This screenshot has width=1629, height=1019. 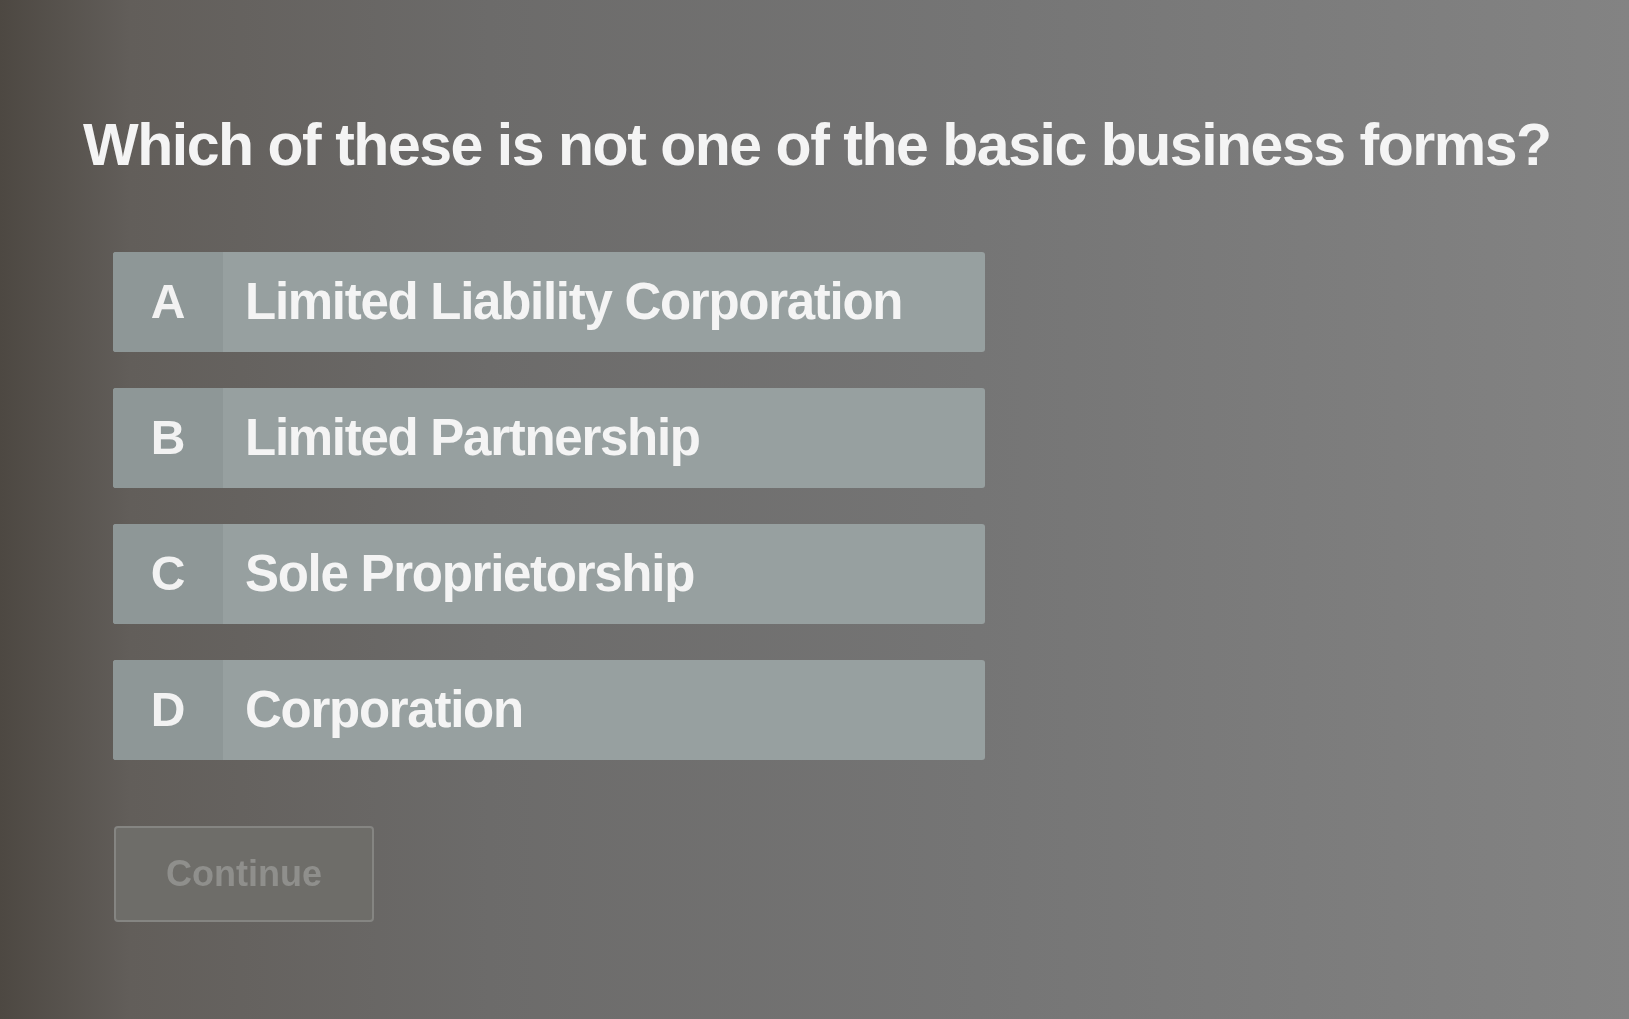 I want to click on option-letter: A, so click(x=168, y=302).